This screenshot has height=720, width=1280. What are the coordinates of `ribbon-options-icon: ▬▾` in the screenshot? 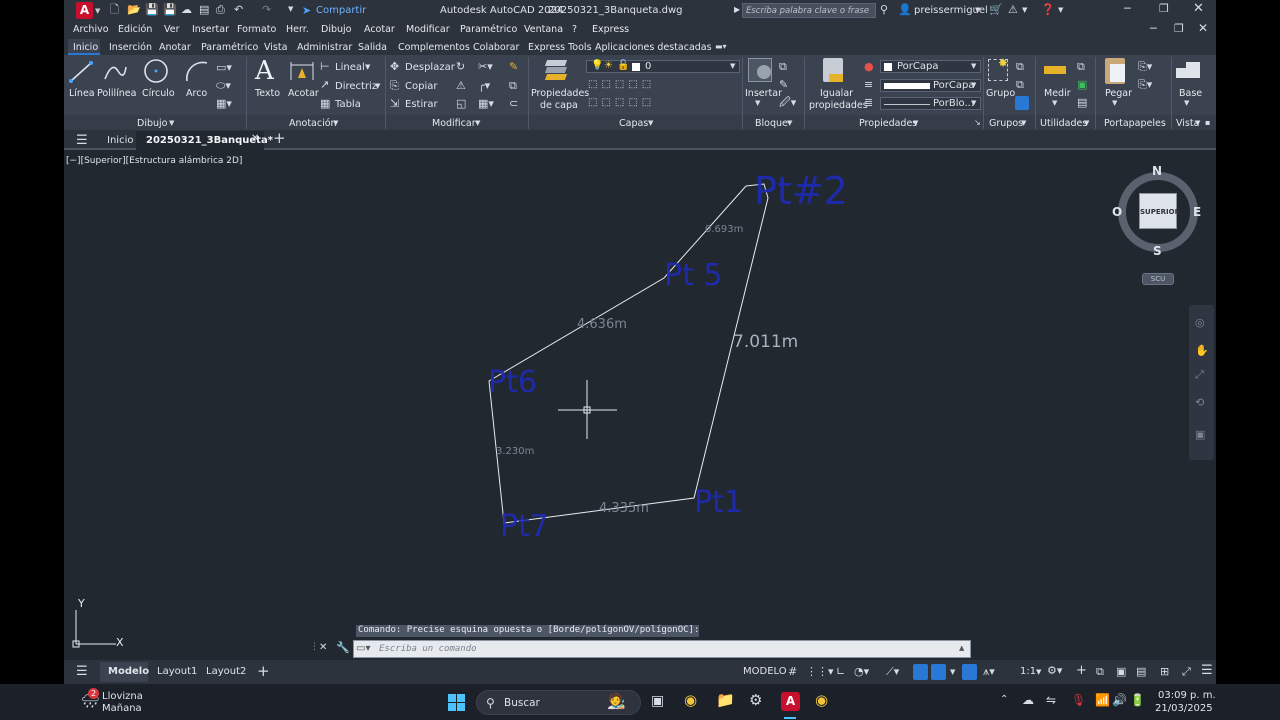 It's located at (721, 47).